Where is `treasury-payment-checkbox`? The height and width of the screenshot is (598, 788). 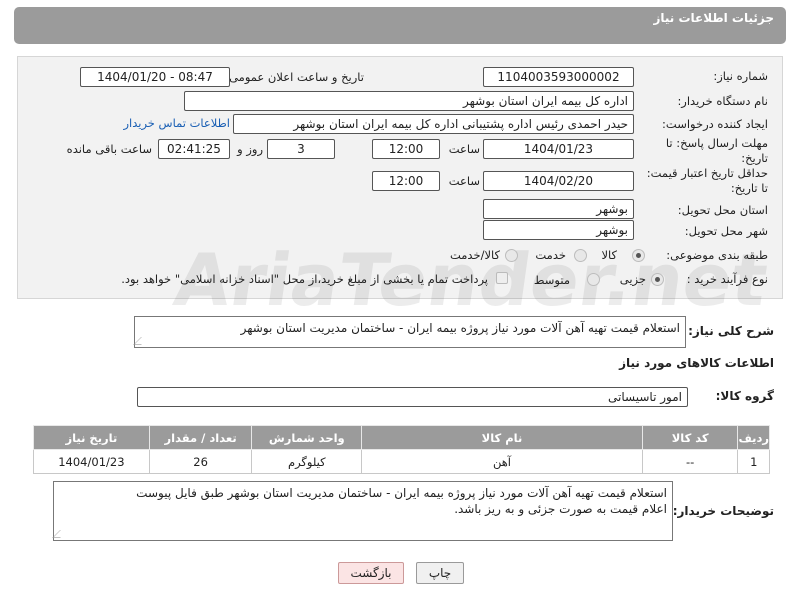 treasury-payment-checkbox is located at coordinates (502, 278).